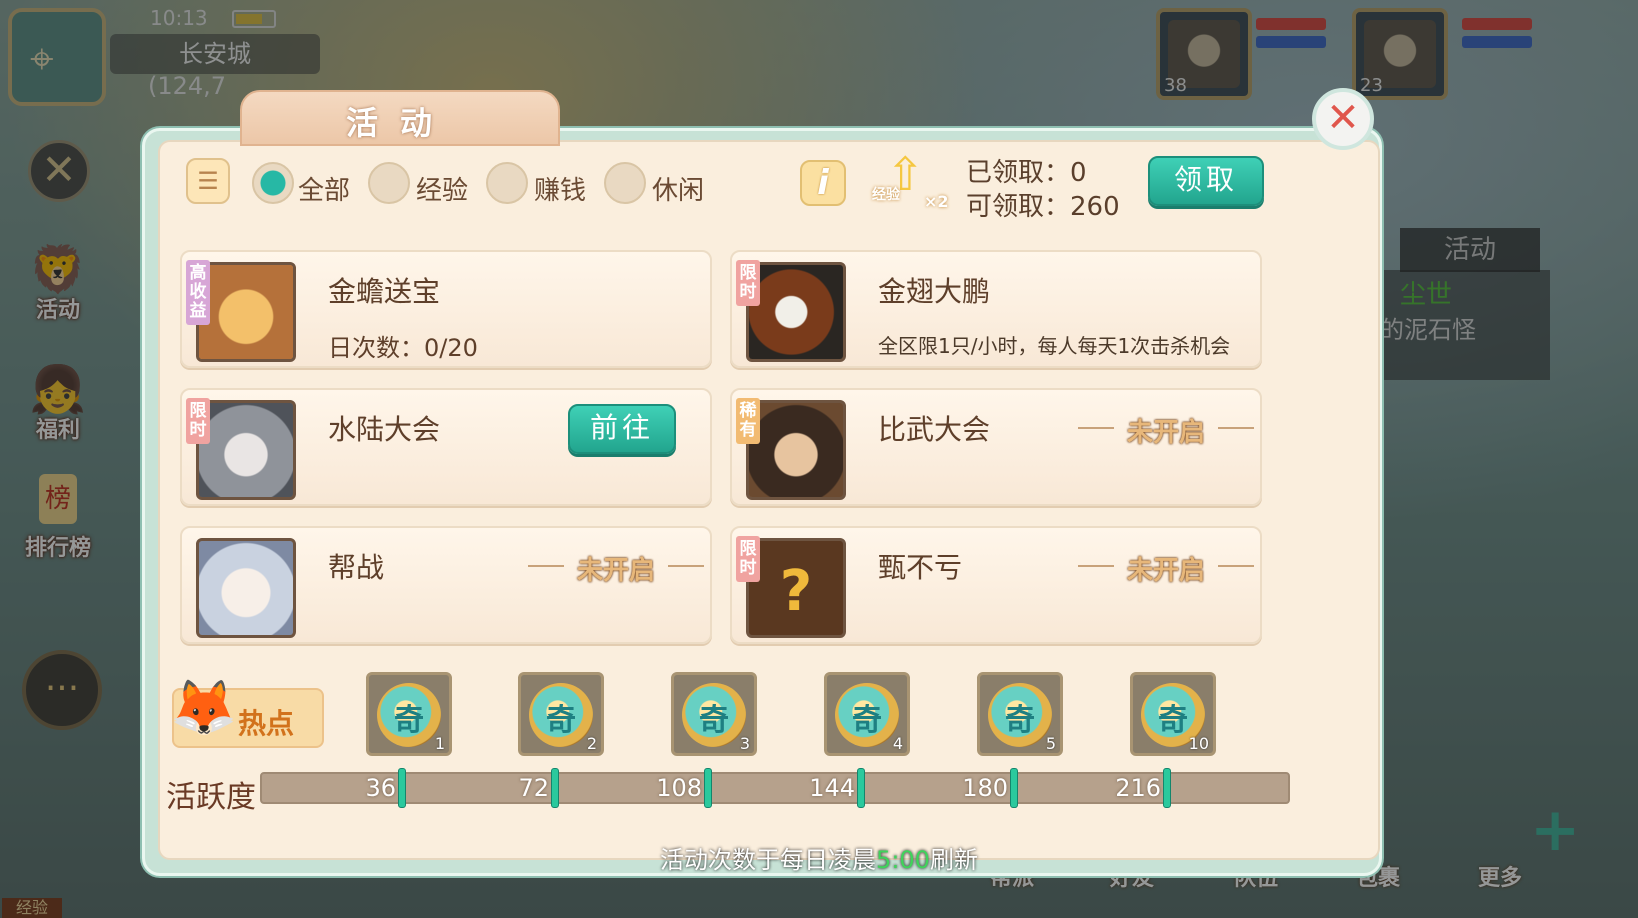 The image size is (1638, 918). I want to click on info-icon: i, so click(823, 183).